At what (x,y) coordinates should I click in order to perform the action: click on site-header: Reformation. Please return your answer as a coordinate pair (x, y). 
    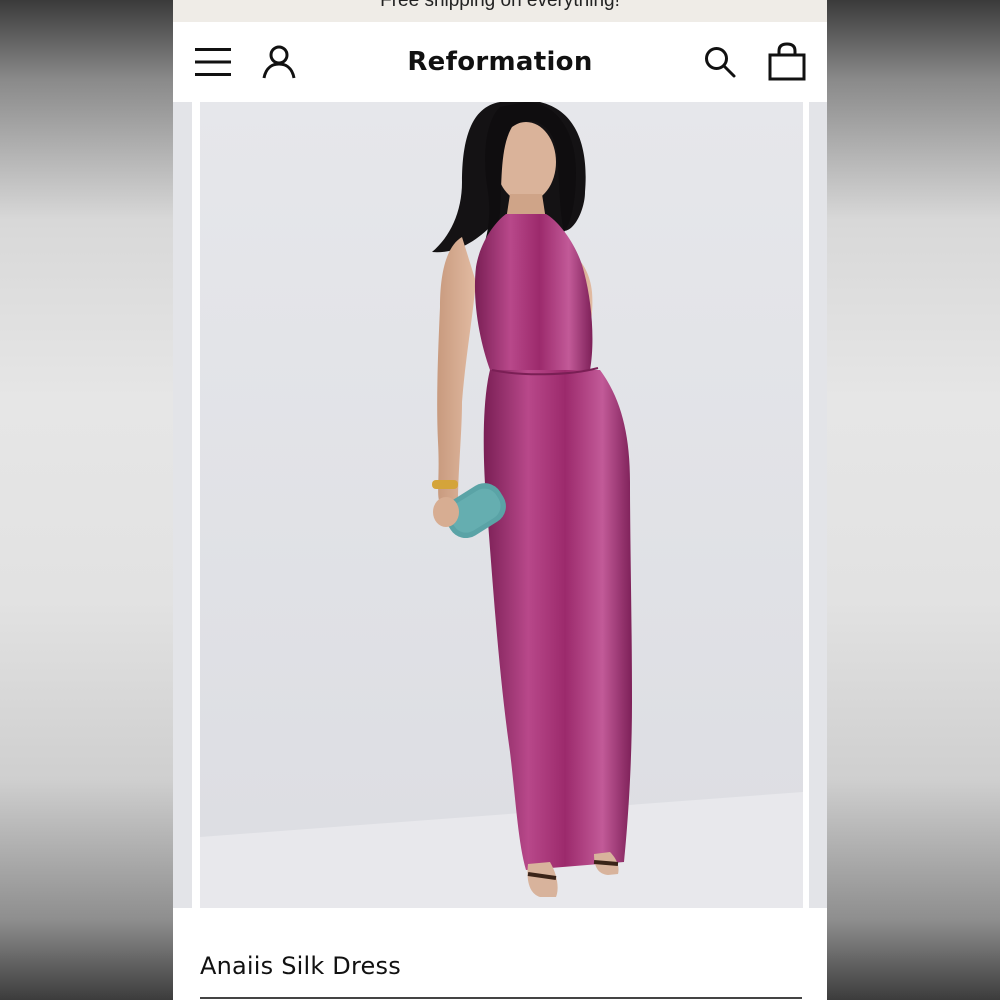
    Looking at the image, I should click on (500, 62).